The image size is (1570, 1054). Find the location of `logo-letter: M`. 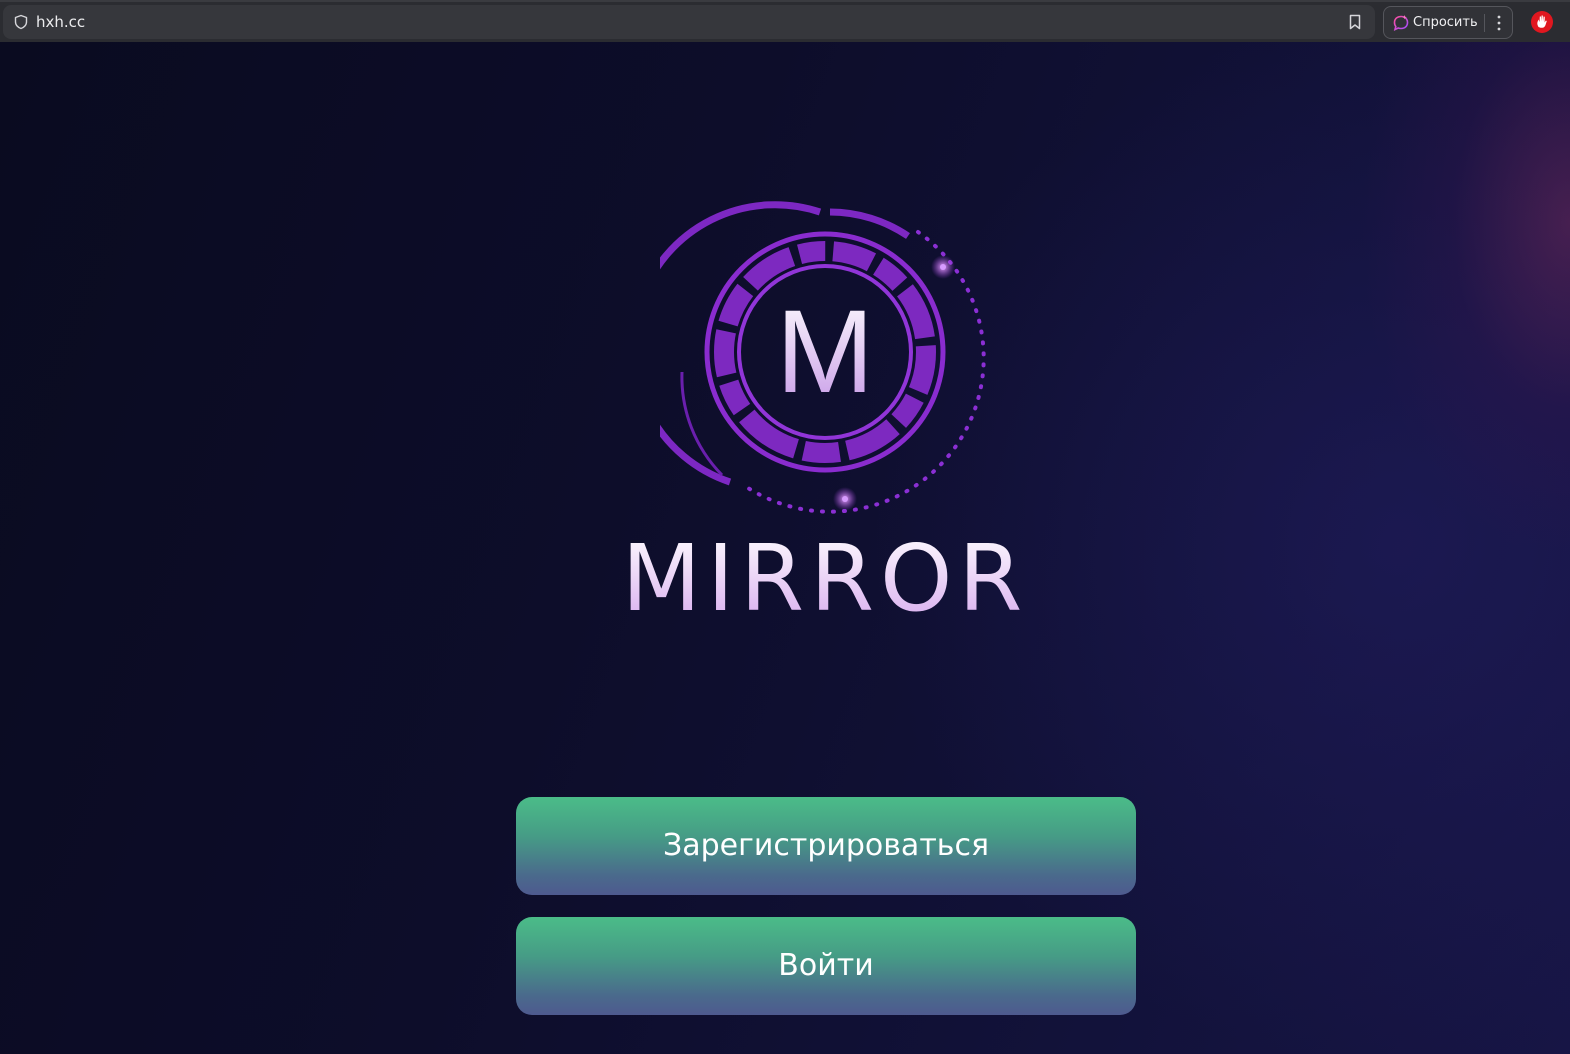

logo-letter: M is located at coordinates (825, 352).